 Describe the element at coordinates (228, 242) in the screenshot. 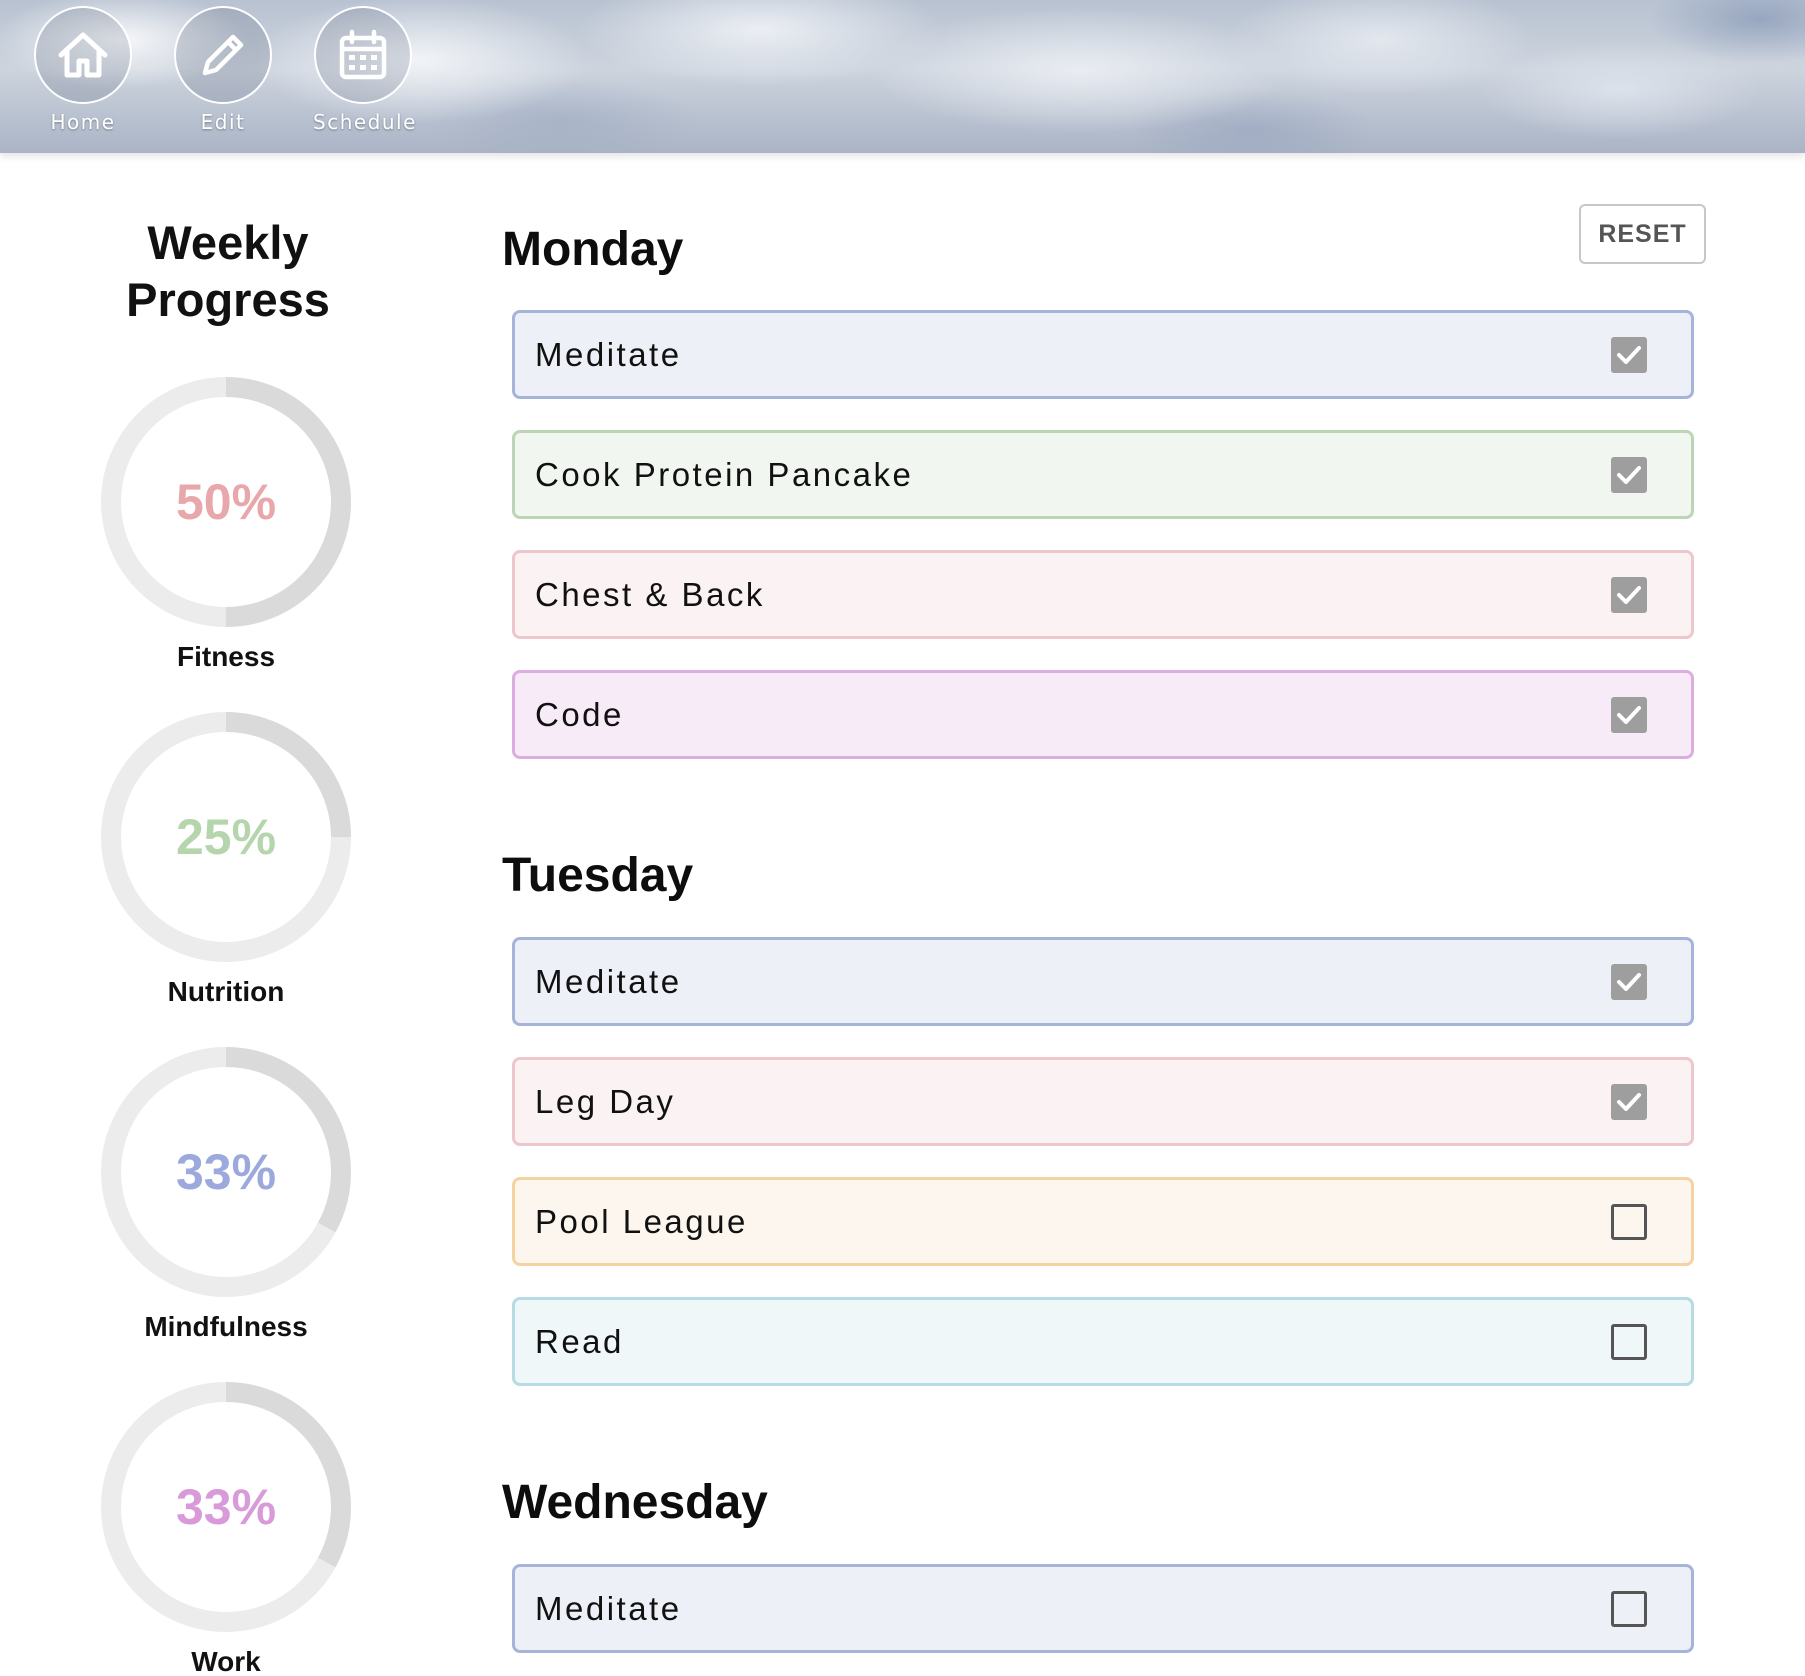

I see `weekly-progress-title-line1: Weekly` at that location.